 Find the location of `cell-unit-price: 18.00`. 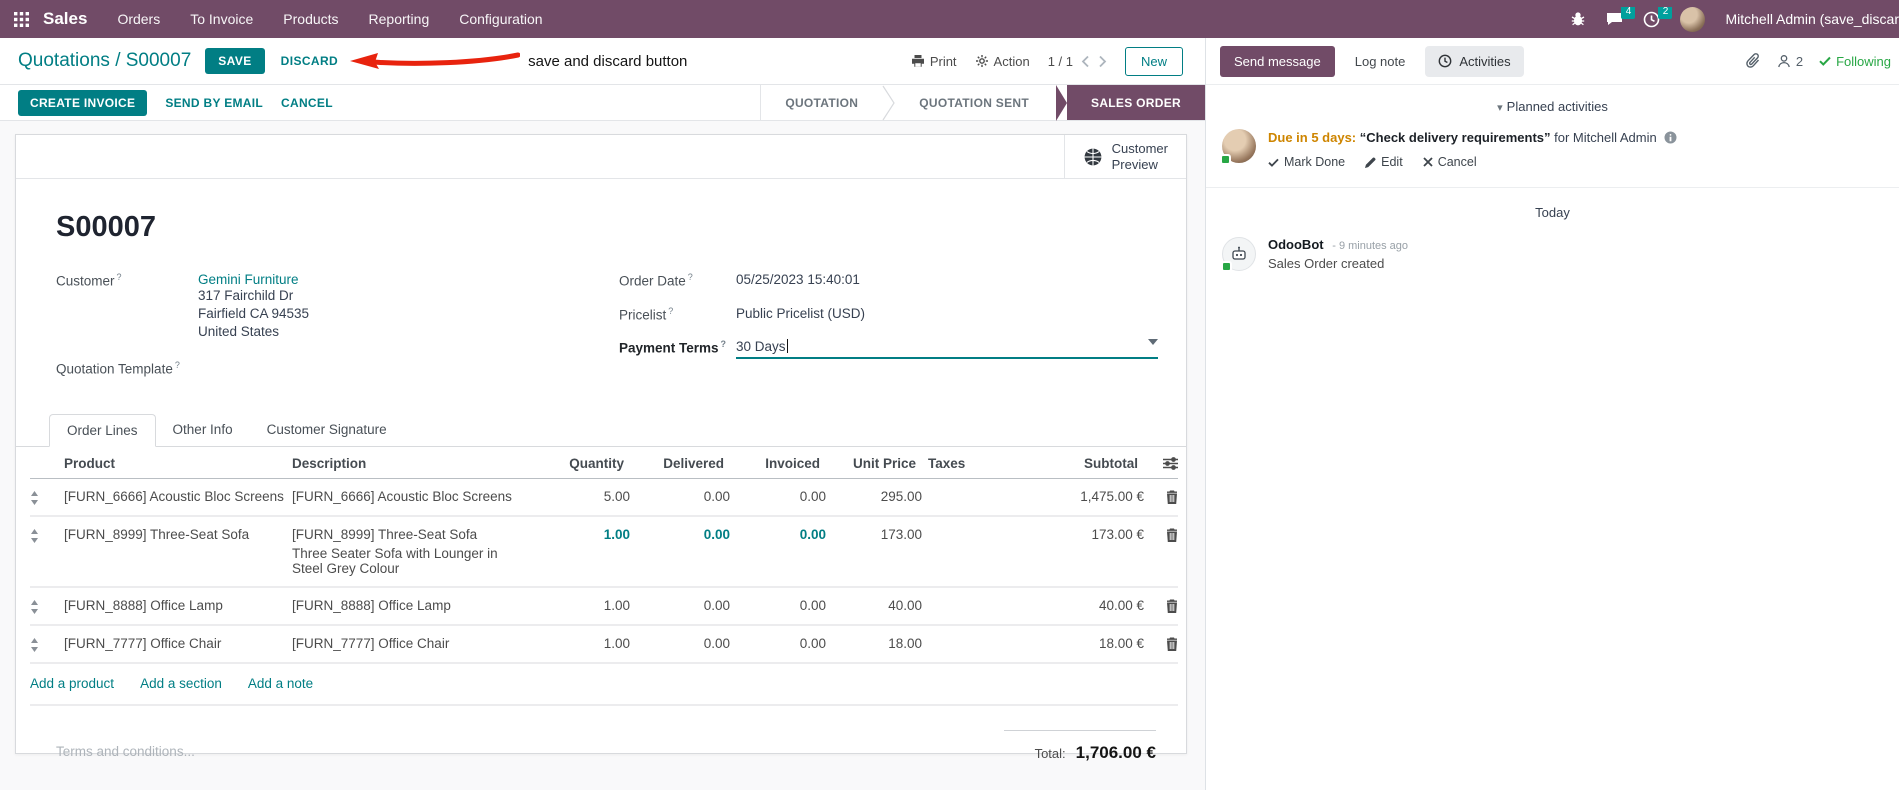

cell-unit-price: 18.00 is located at coordinates (874, 643).